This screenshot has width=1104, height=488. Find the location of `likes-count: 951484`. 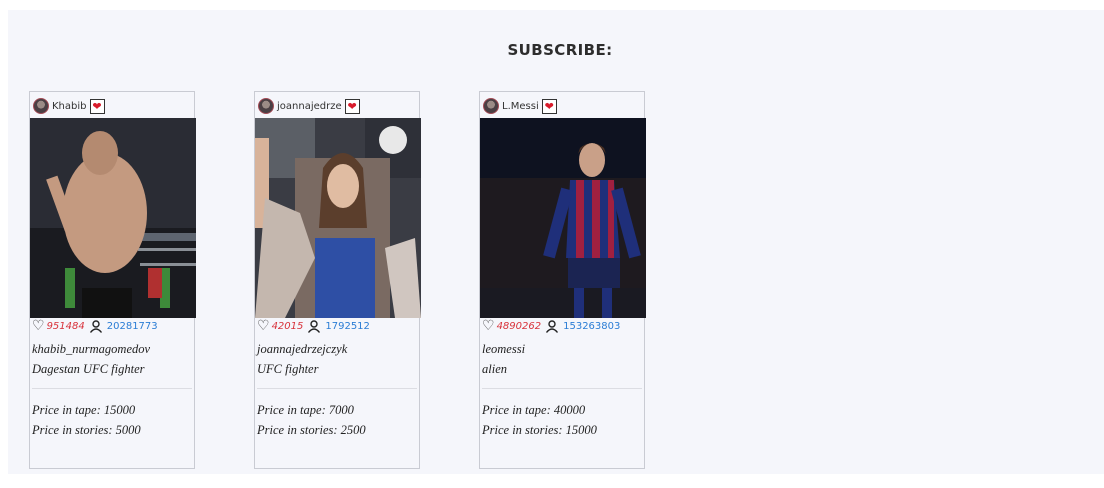

likes-count: 951484 is located at coordinates (65, 326).